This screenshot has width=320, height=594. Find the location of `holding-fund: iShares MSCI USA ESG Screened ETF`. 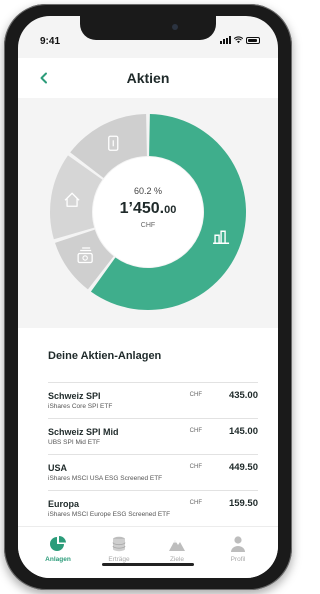

holding-fund: iShares MSCI USA ESG Screened ETF is located at coordinates (105, 478).